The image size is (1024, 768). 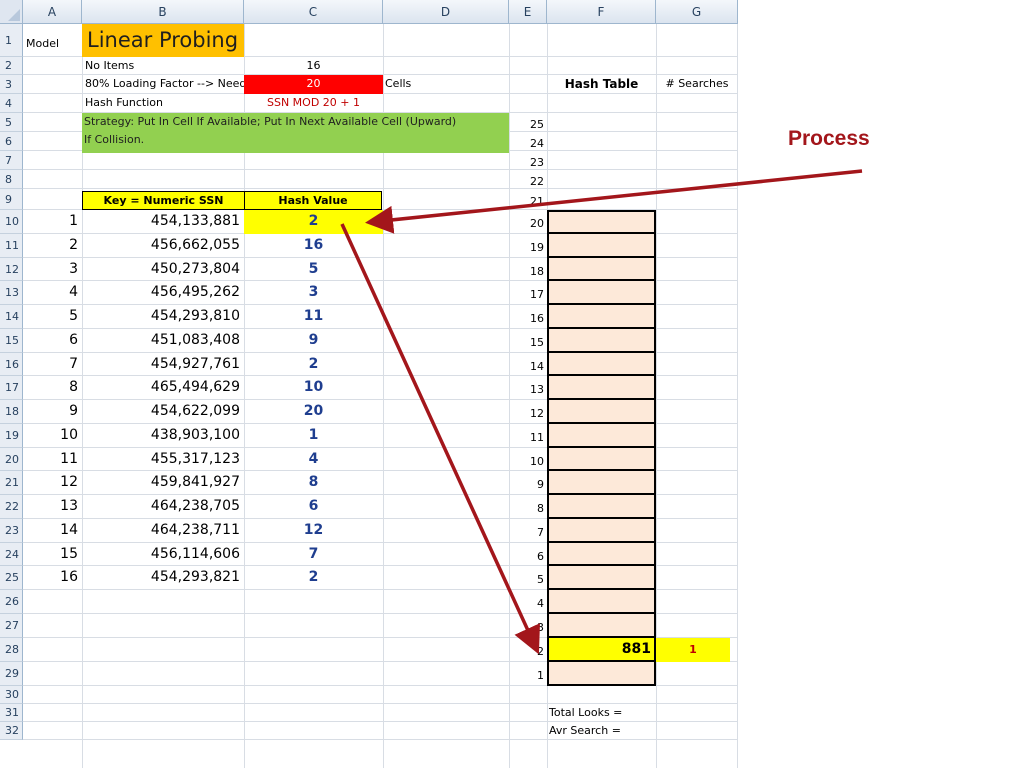 I want to click on record-ssn: 465,494,629, so click(x=161, y=388).